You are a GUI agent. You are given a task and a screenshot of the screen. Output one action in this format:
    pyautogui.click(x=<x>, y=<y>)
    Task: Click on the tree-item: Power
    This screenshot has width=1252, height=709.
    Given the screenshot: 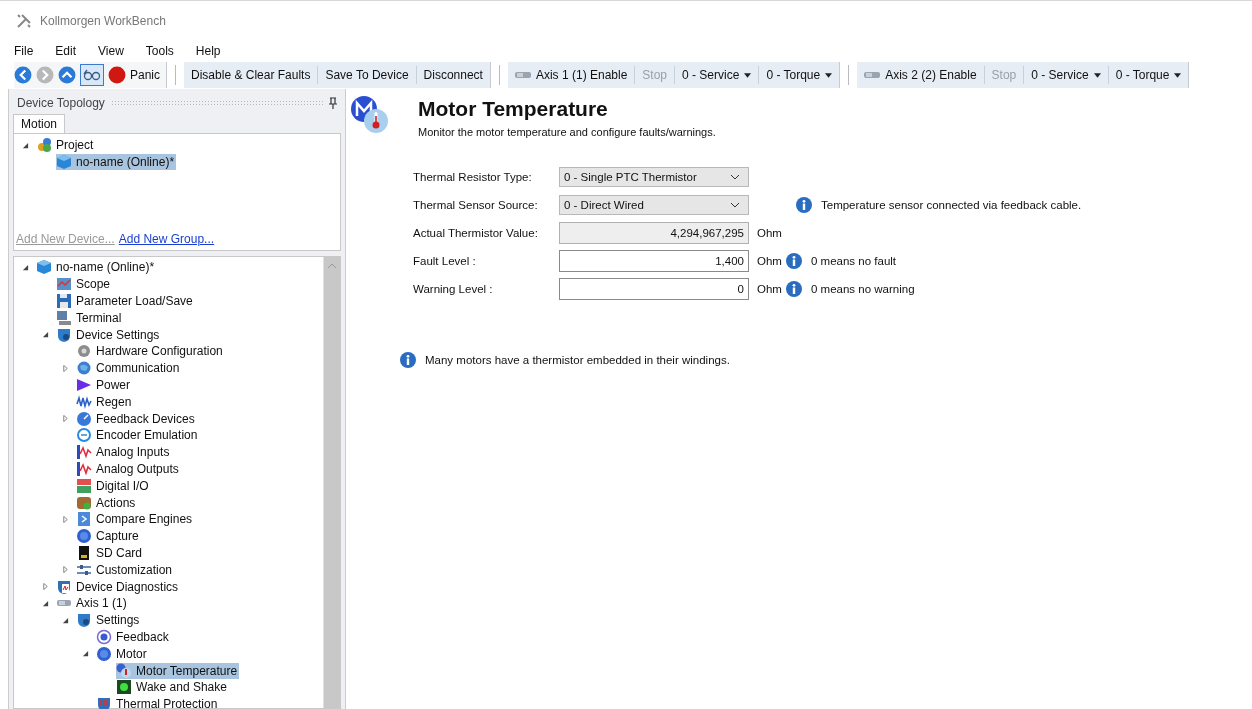 What is the action you would take?
    pyautogui.click(x=104, y=384)
    